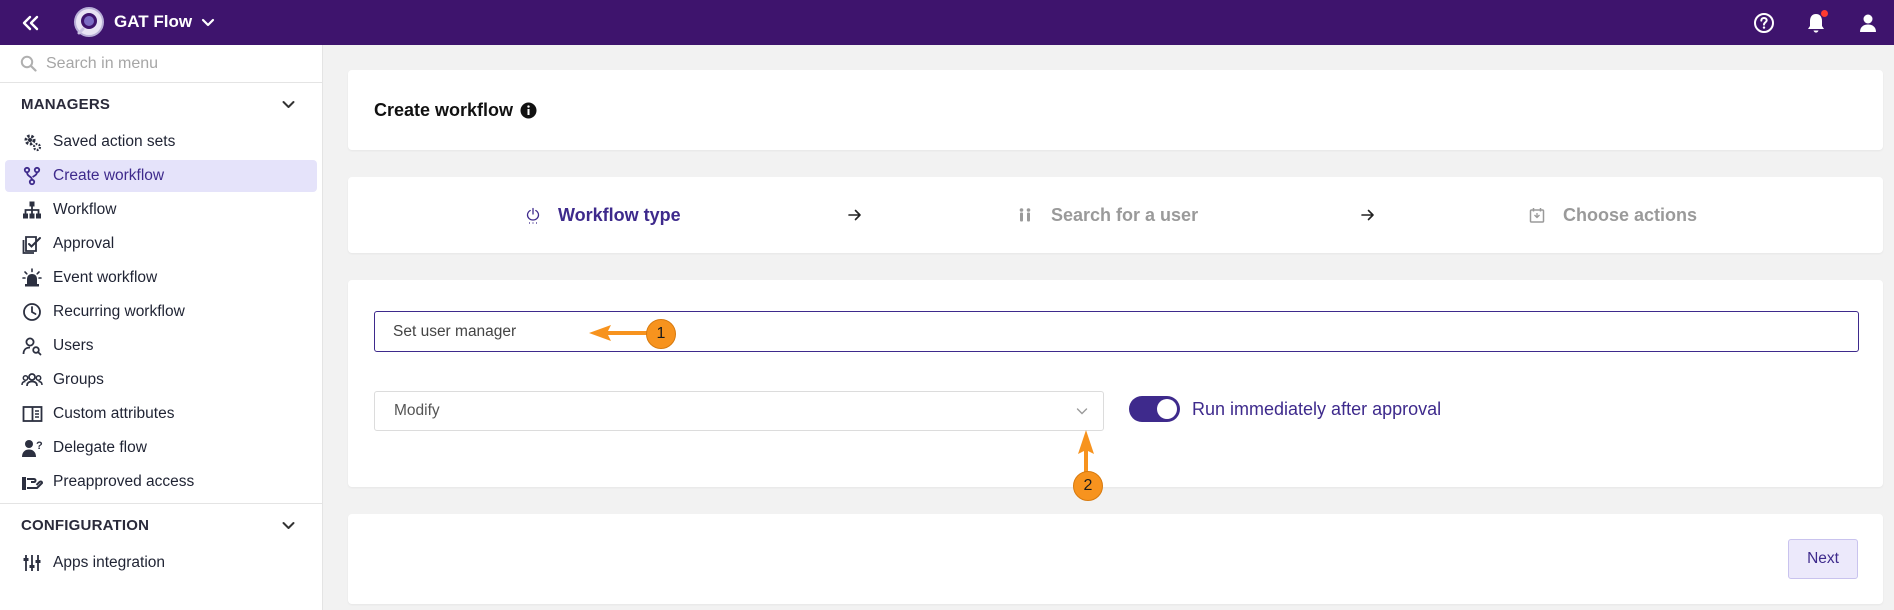  I want to click on sitemap-icon, so click(32, 210).